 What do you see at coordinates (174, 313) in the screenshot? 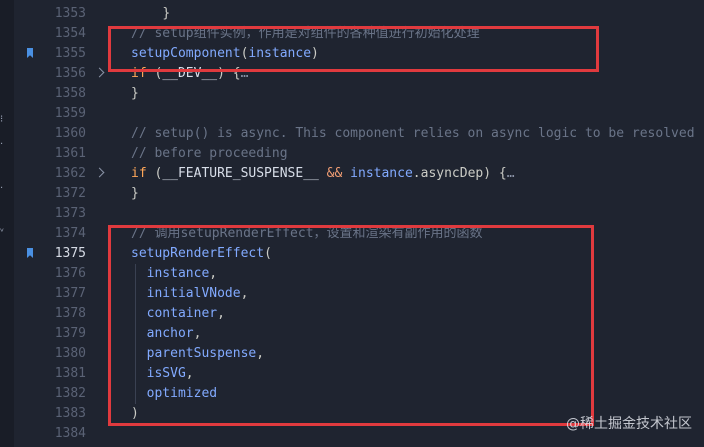
I see `code-token: container` at bounding box center [174, 313].